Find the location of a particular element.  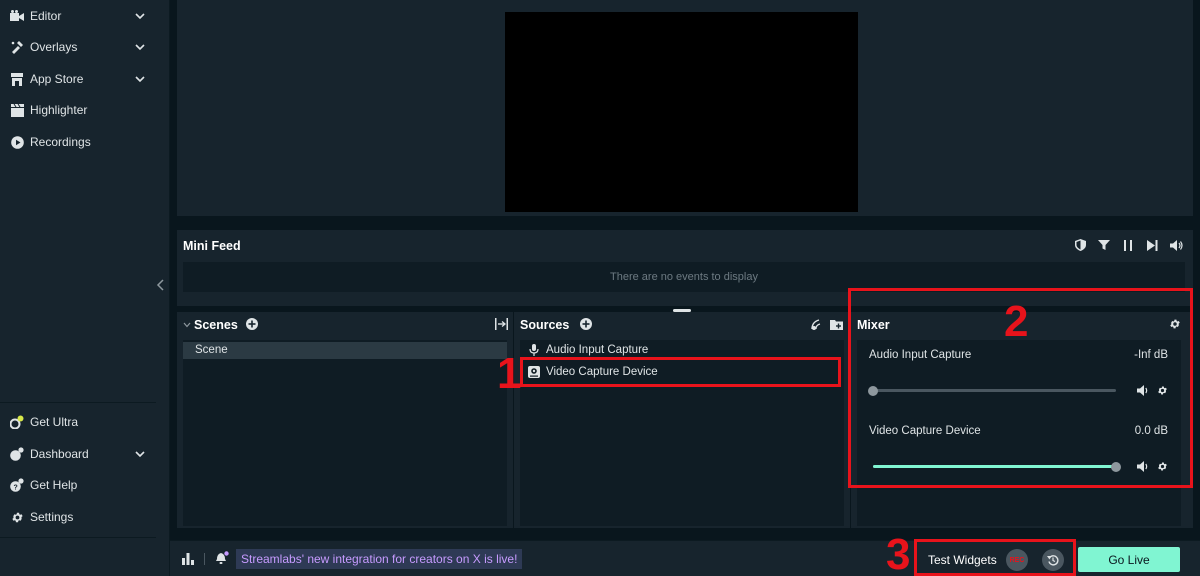

scene-transitions-icon is located at coordinates (501, 324).